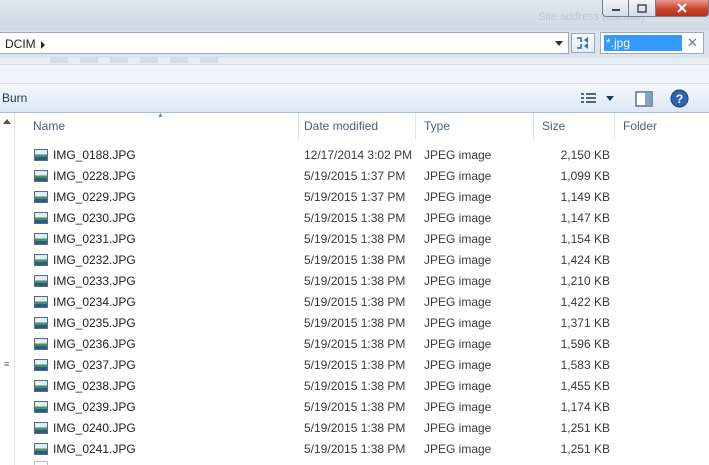  What do you see at coordinates (354, 74) in the screenshot?
I see `menu-bar` at bounding box center [354, 74].